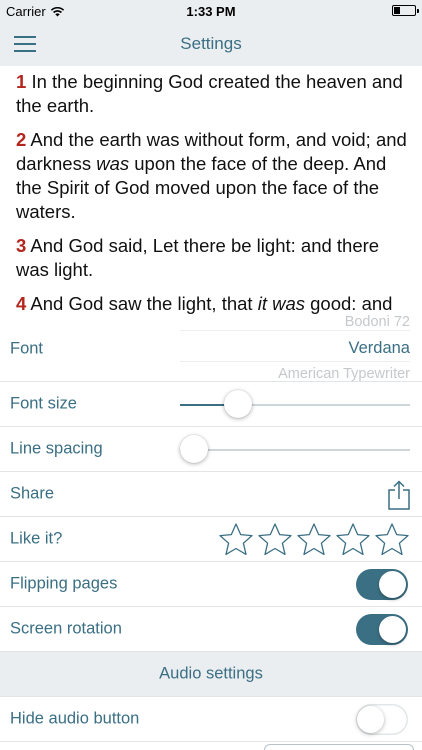 The image size is (422, 750). I want to click on nav-bar: Settings, so click(211, 44).